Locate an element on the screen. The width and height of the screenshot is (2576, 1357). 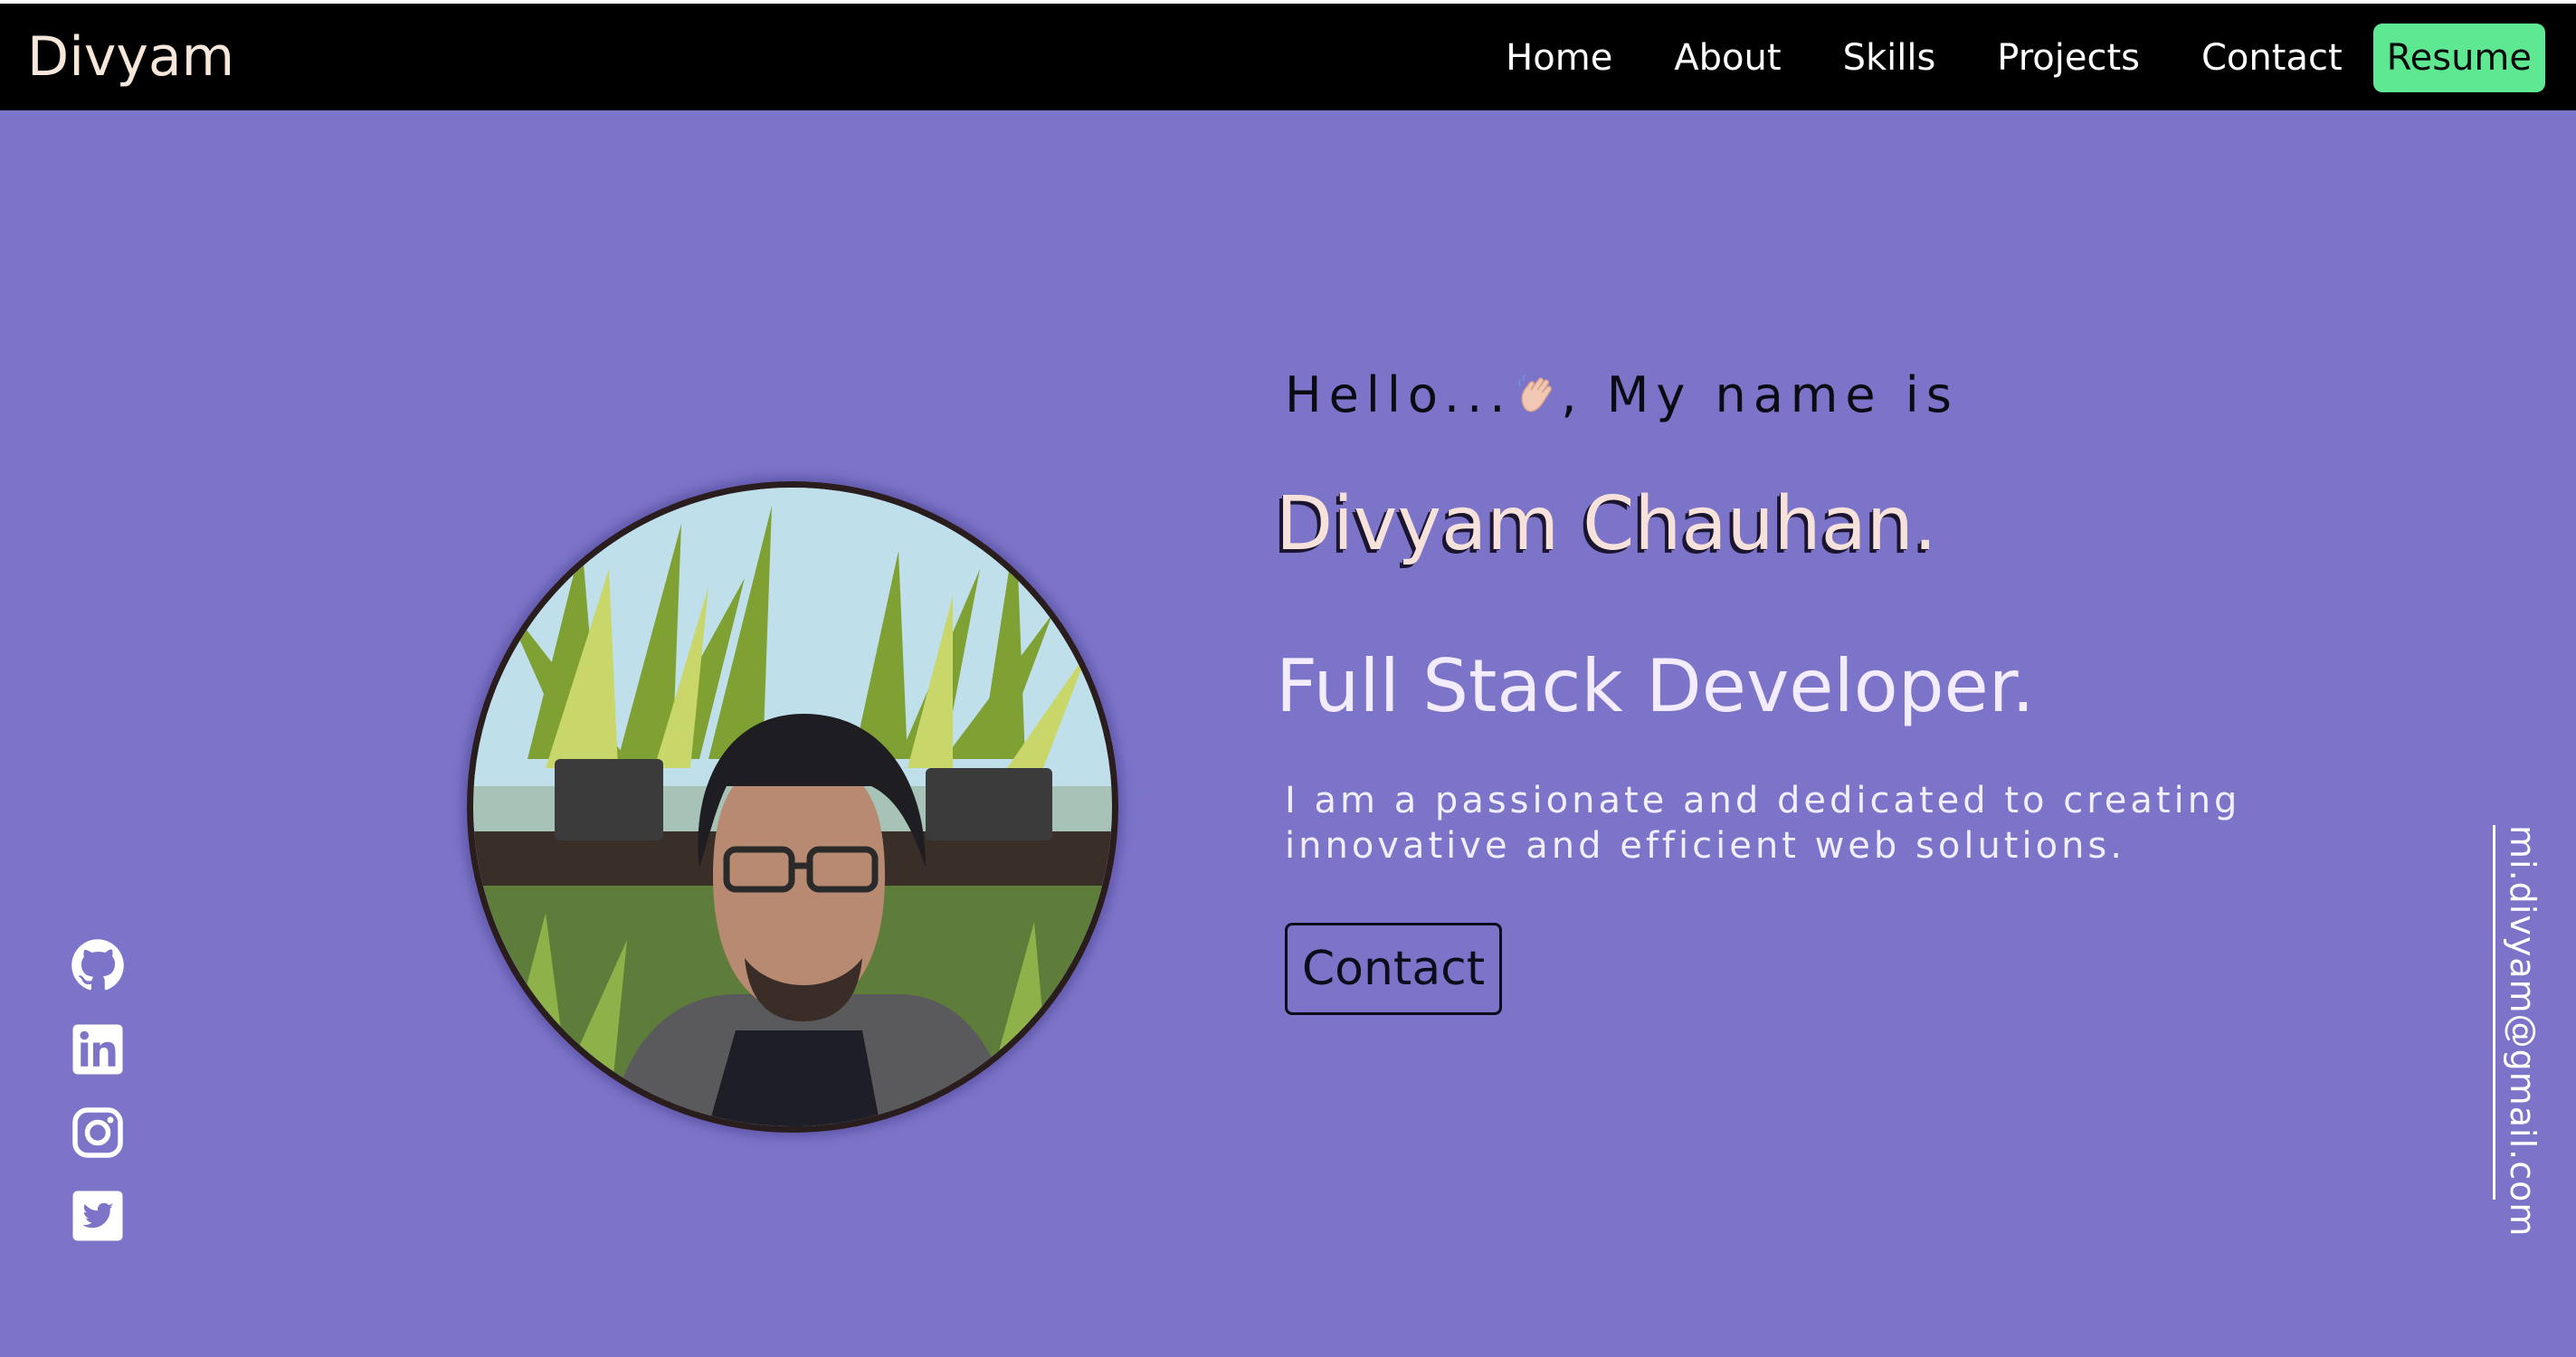
greeting-after: , My name is is located at coordinates (1760, 394).